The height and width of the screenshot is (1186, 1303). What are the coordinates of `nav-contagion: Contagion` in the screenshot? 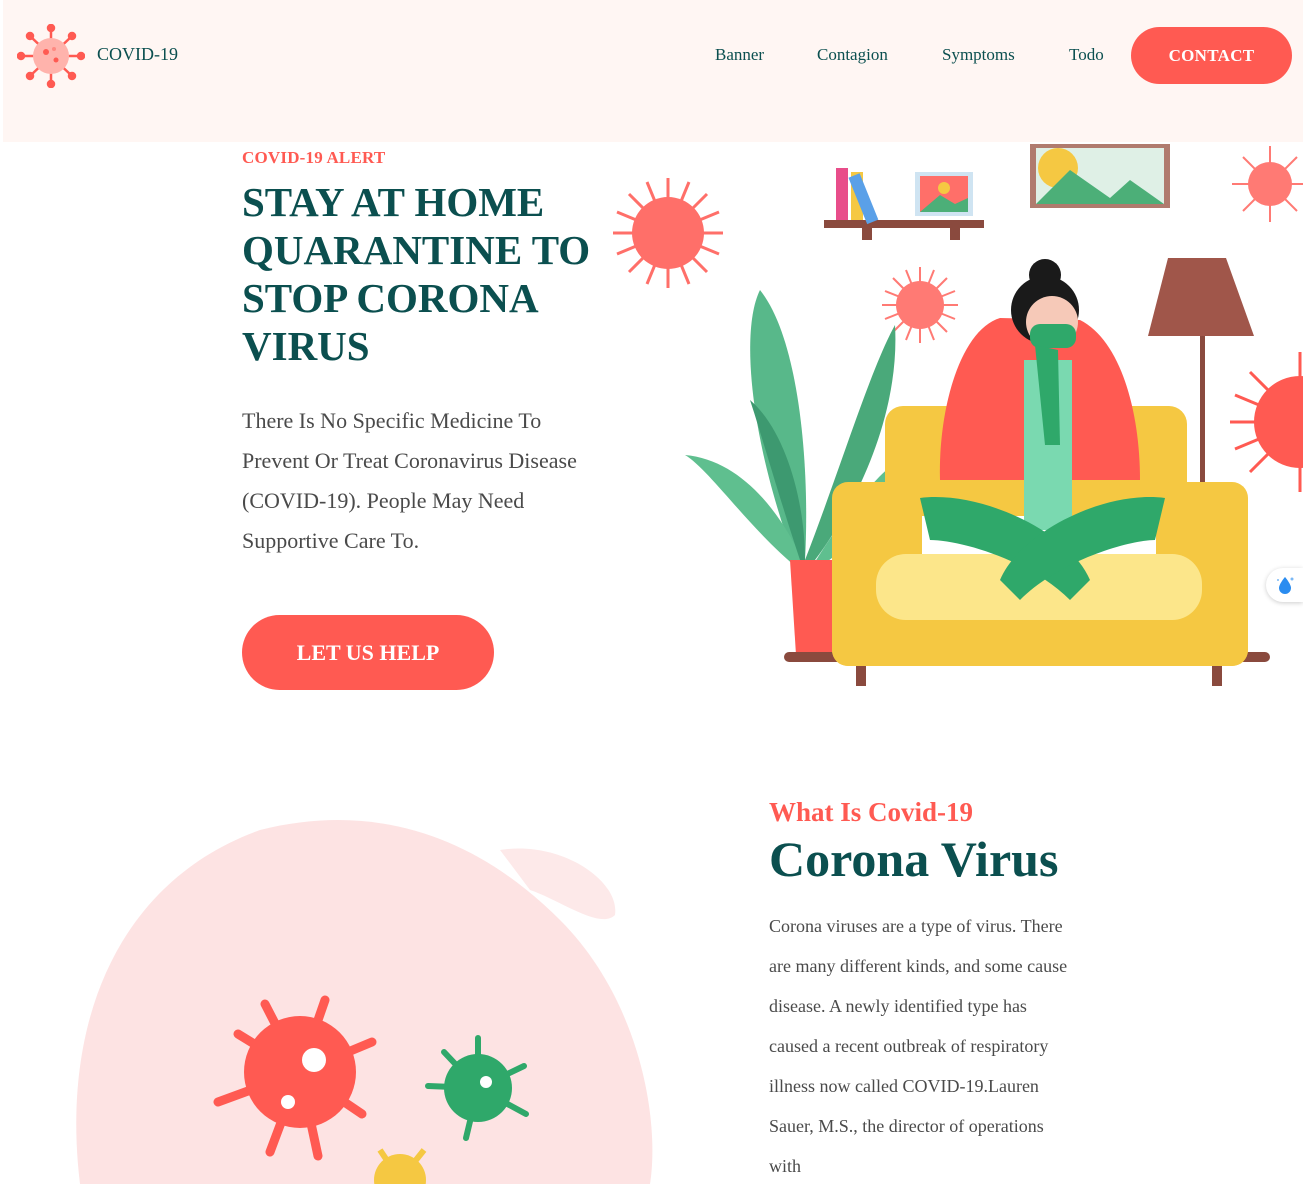 It's located at (852, 55).